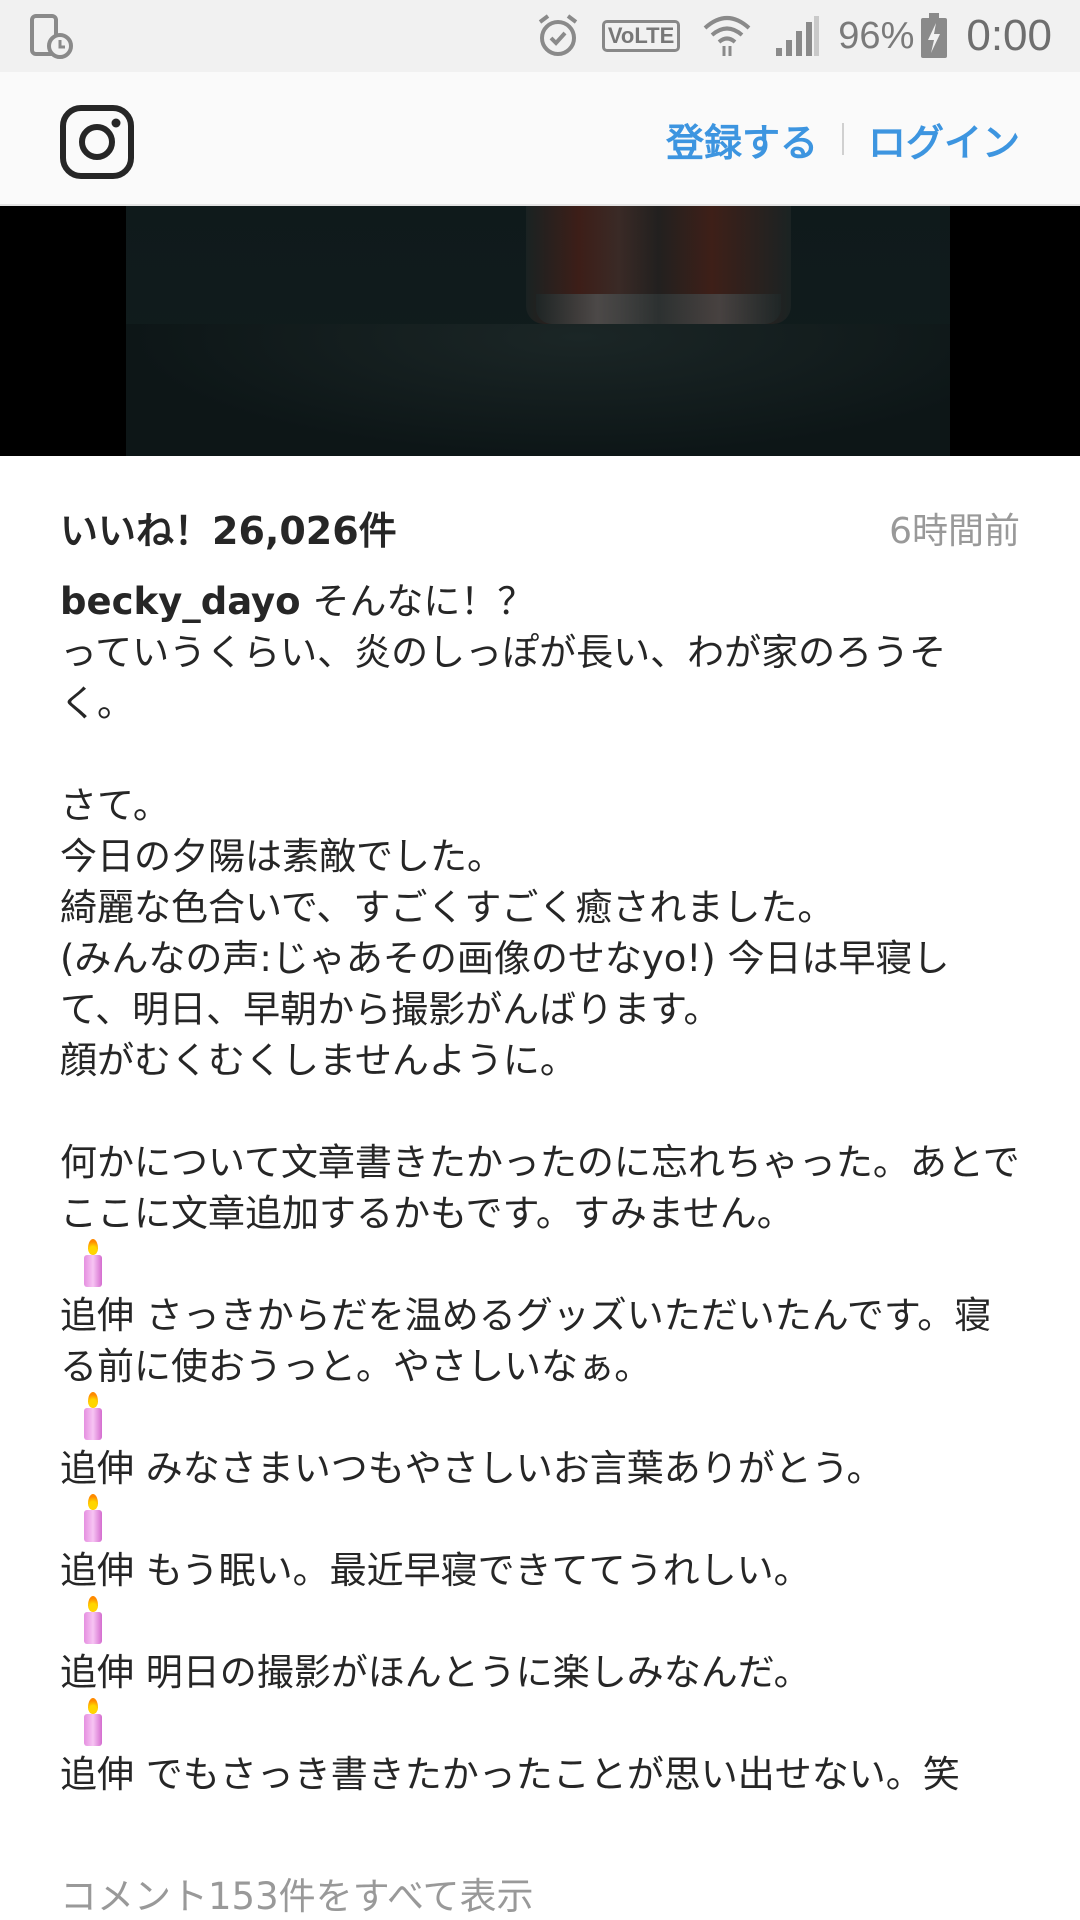  What do you see at coordinates (97, 142) in the screenshot?
I see `instagram-logo-icon` at bounding box center [97, 142].